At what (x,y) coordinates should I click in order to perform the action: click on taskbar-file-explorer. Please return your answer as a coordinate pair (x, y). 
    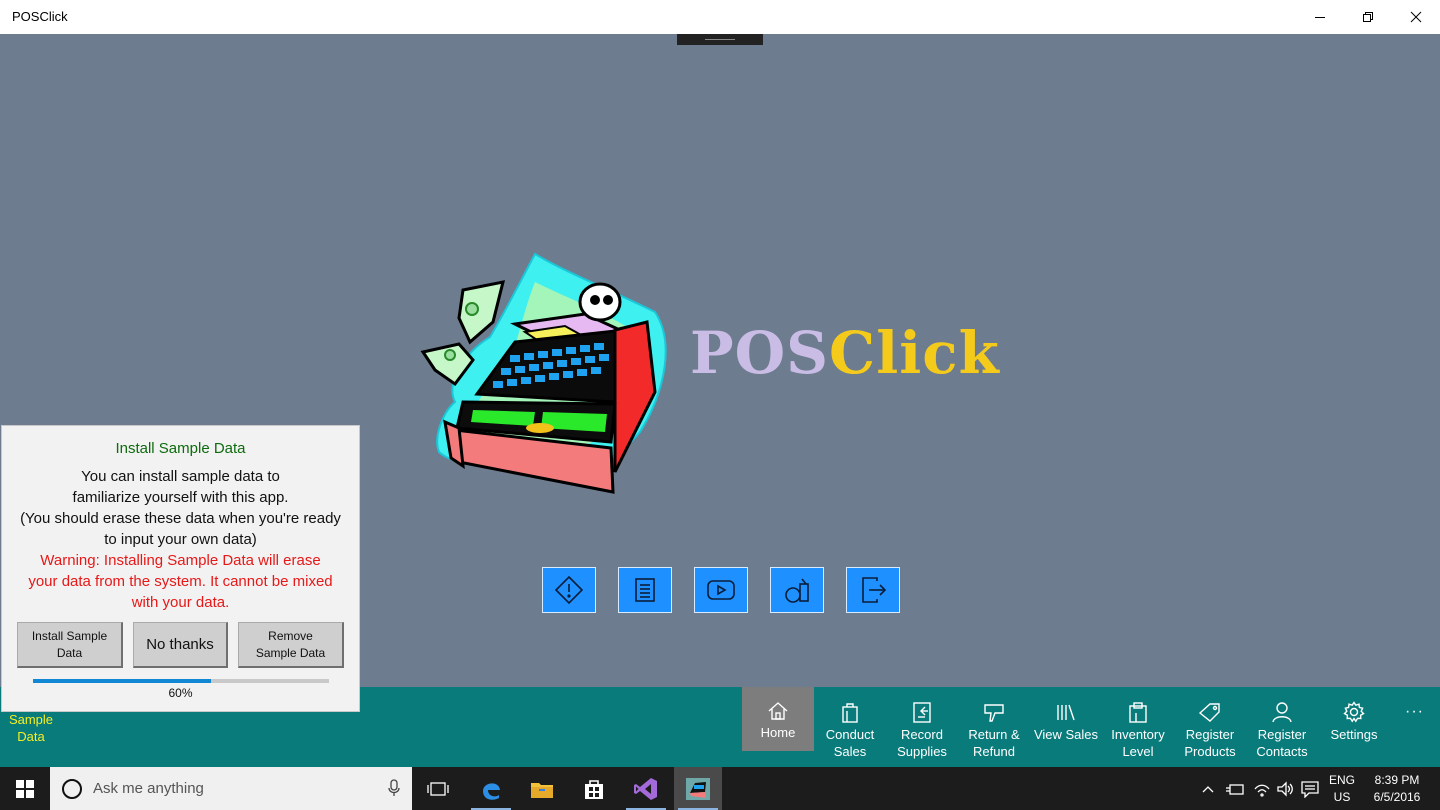
    Looking at the image, I should click on (542, 788).